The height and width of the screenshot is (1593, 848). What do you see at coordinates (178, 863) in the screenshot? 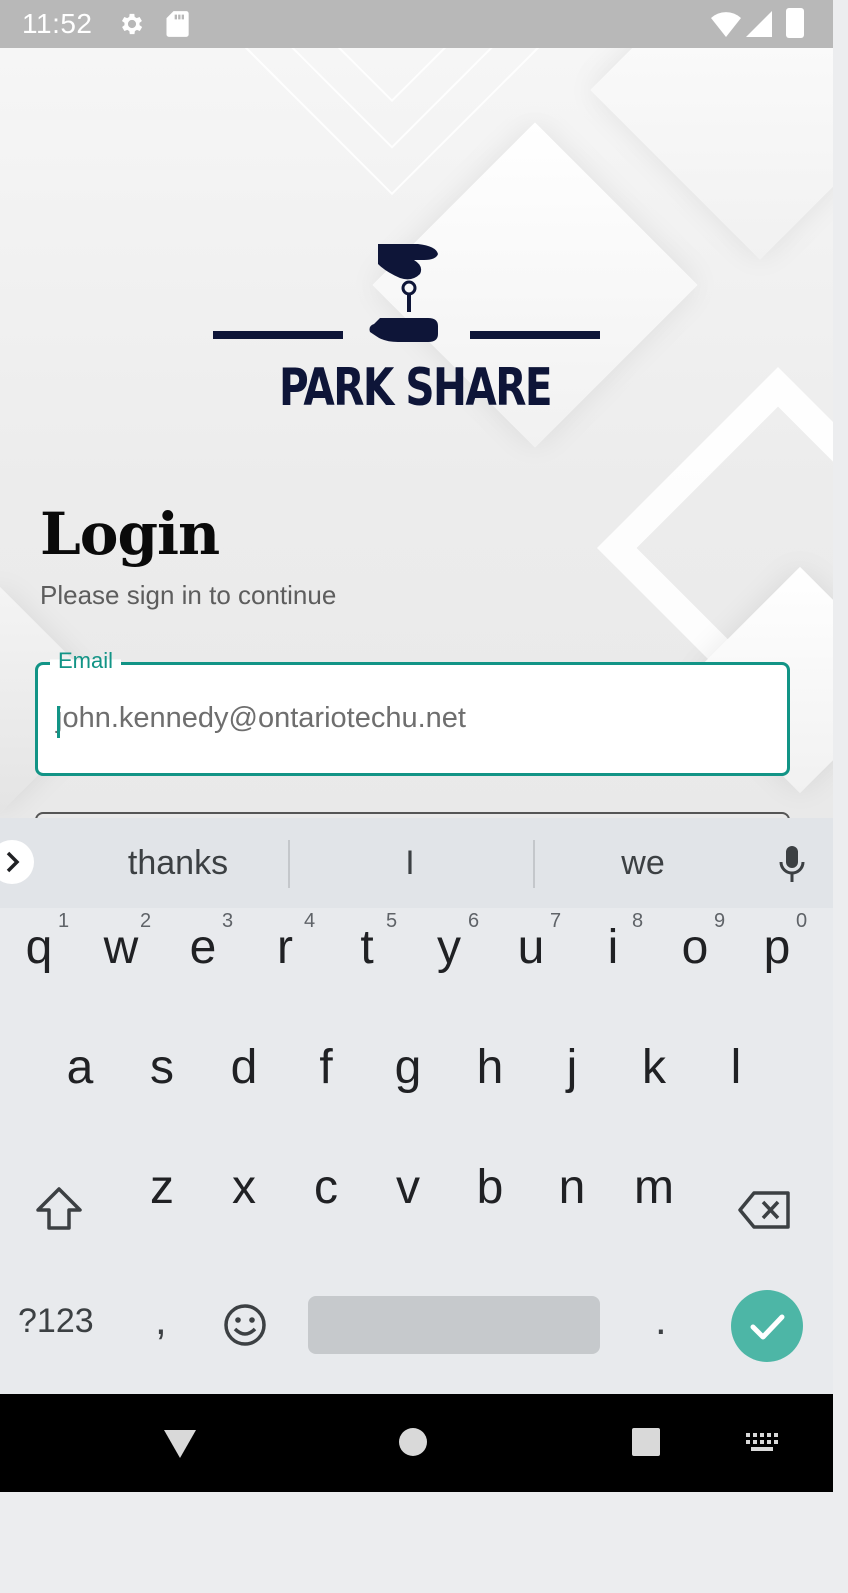
I see `suggestion-1: thanks` at bounding box center [178, 863].